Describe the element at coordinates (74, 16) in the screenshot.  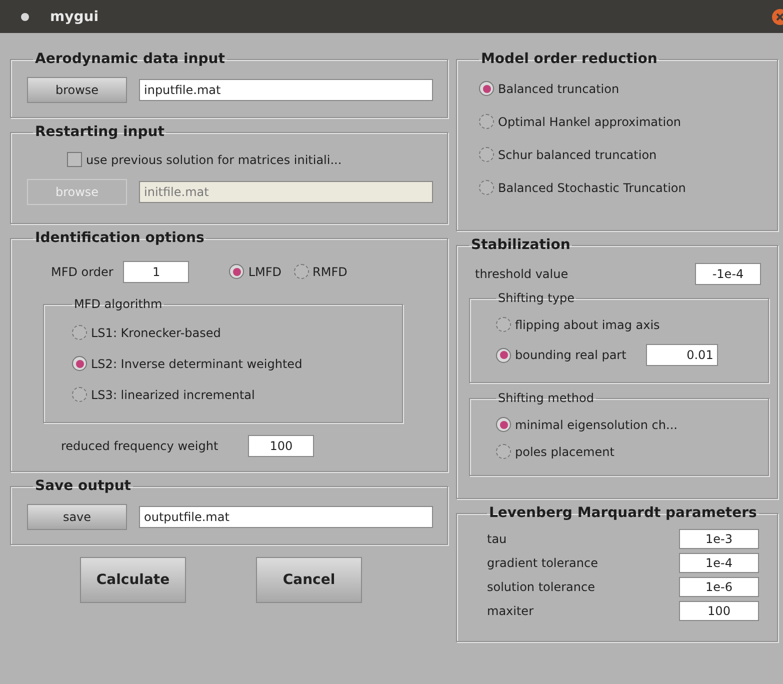
I see `window-title: mygui` at that location.